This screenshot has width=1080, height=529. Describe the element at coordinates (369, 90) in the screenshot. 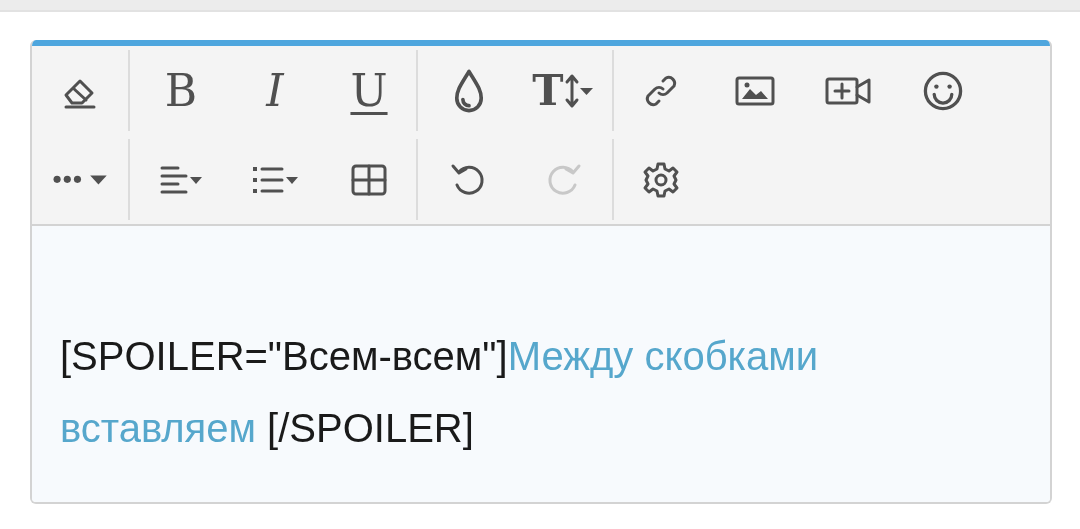

I see `underline-button: U` at that location.